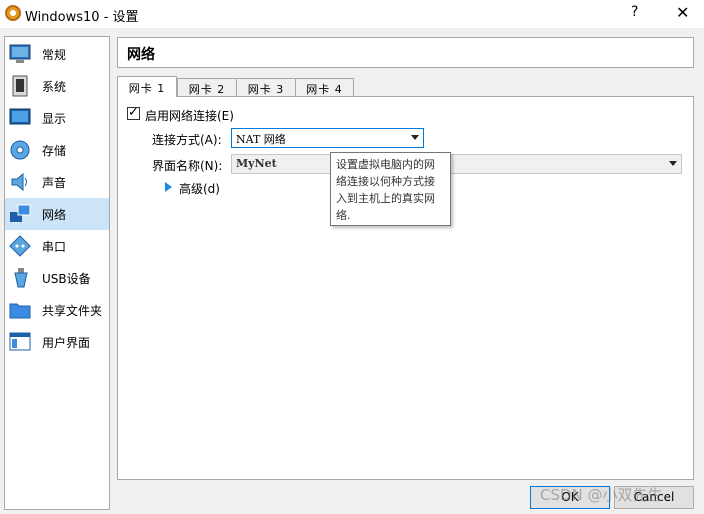 The height and width of the screenshot is (514, 704). What do you see at coordinates (20, 116) in the screenshot?
I see `display-icon` at bounding box center [20, 116].